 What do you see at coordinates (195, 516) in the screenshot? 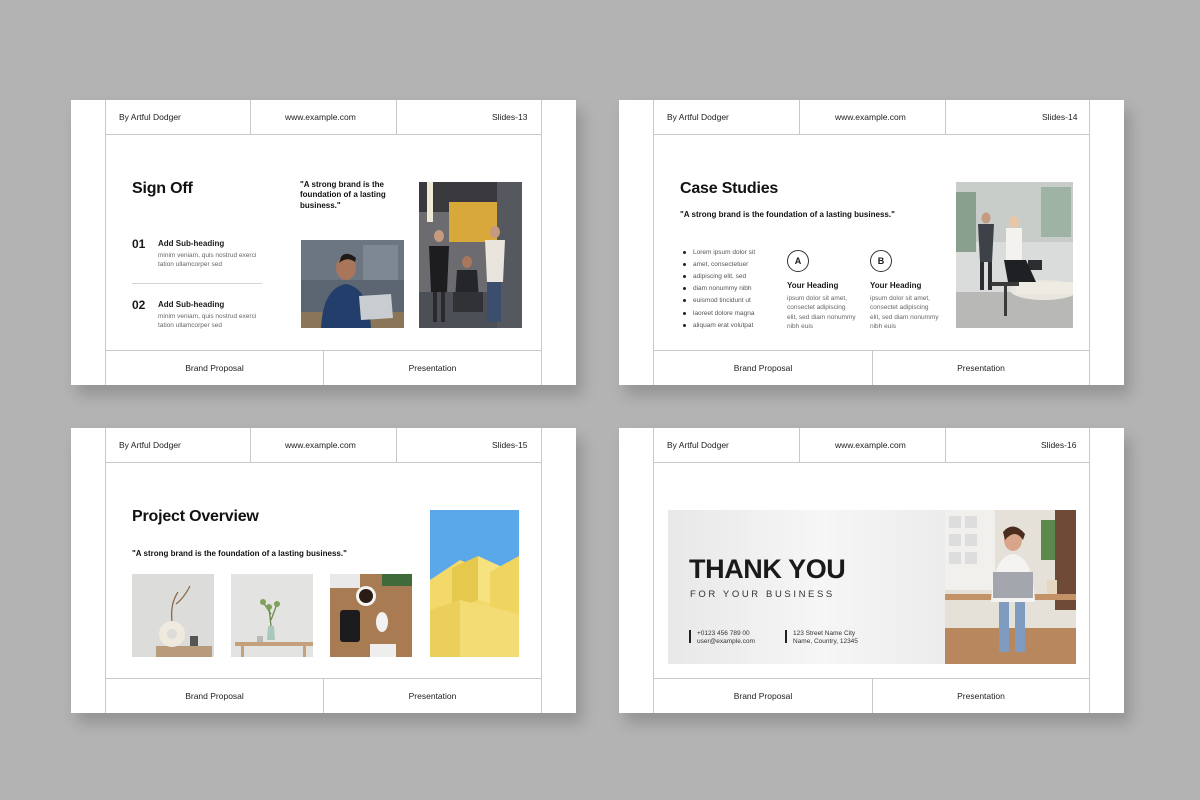
I see `slide-title: Project Overview` at bounding box center [195, 516].